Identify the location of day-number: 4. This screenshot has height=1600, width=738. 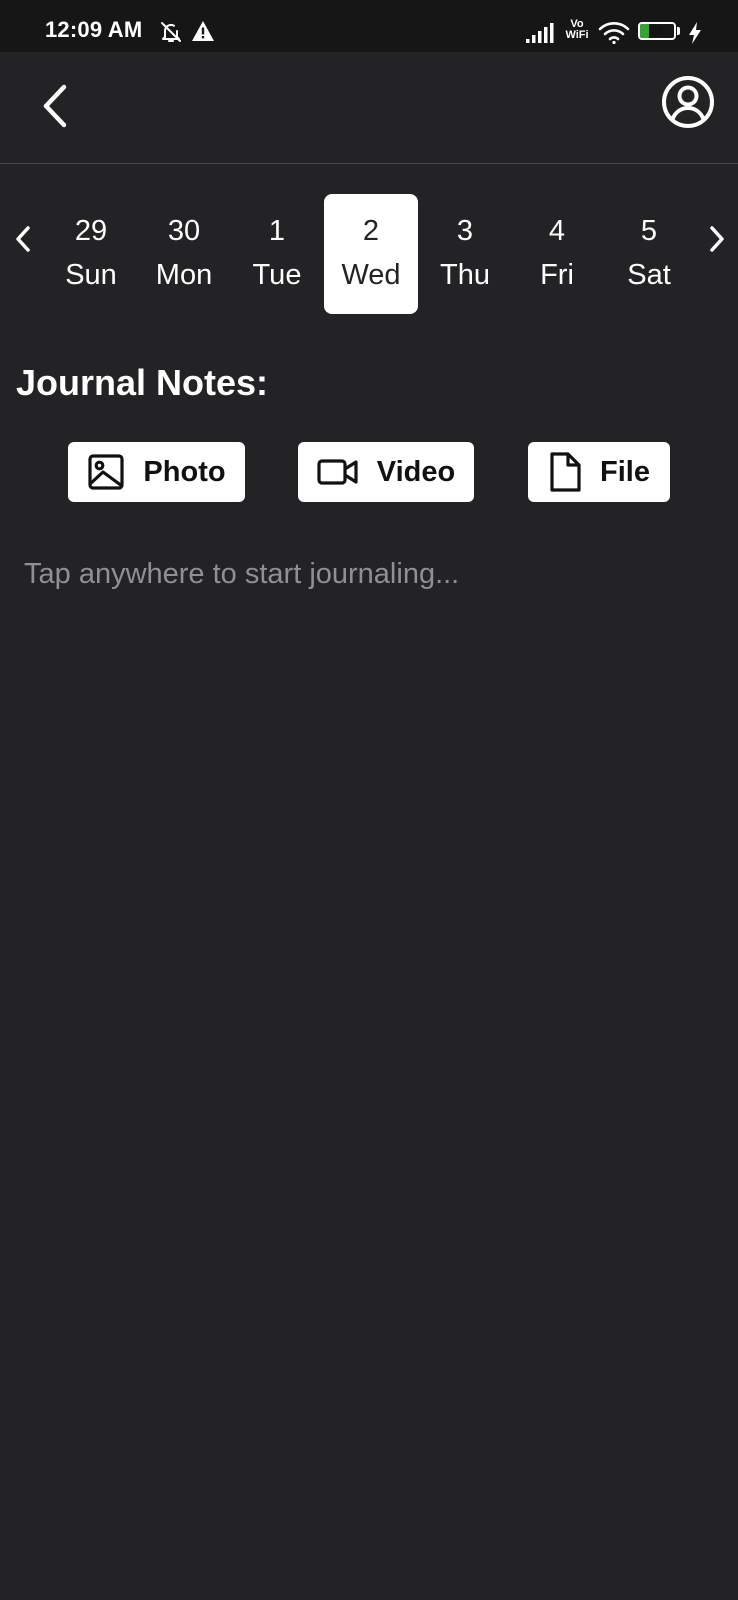
(557, 231).